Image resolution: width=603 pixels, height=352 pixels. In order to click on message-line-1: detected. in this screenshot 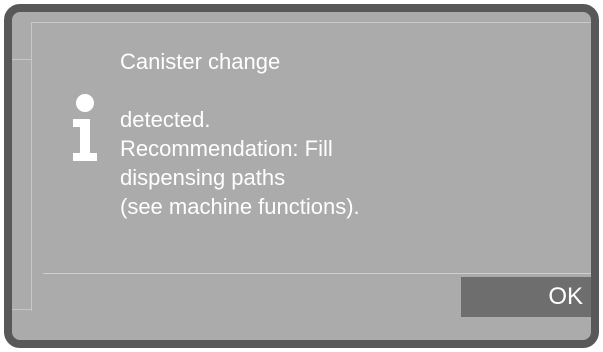, I will do `click(165, 119)`.